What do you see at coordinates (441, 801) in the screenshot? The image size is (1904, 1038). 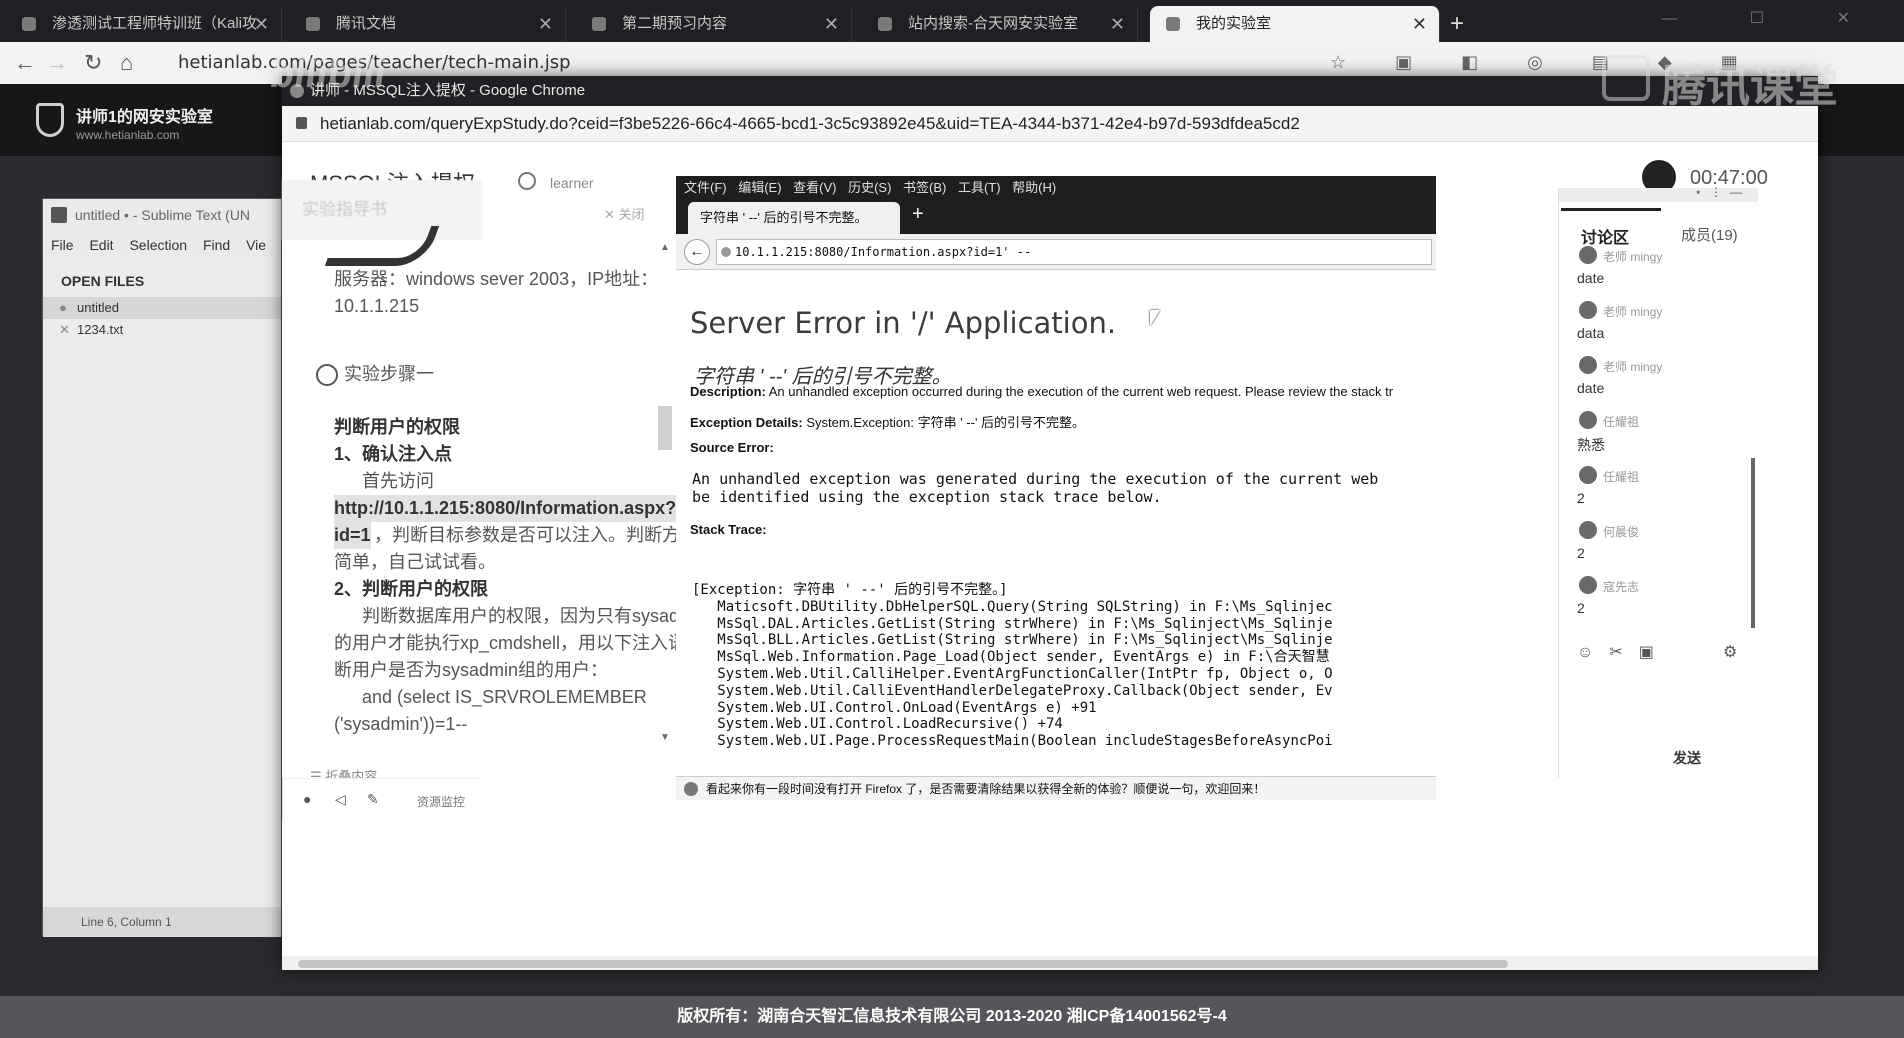 I see `resource-monitor: 资源监控` at bounding box center [441, 801].